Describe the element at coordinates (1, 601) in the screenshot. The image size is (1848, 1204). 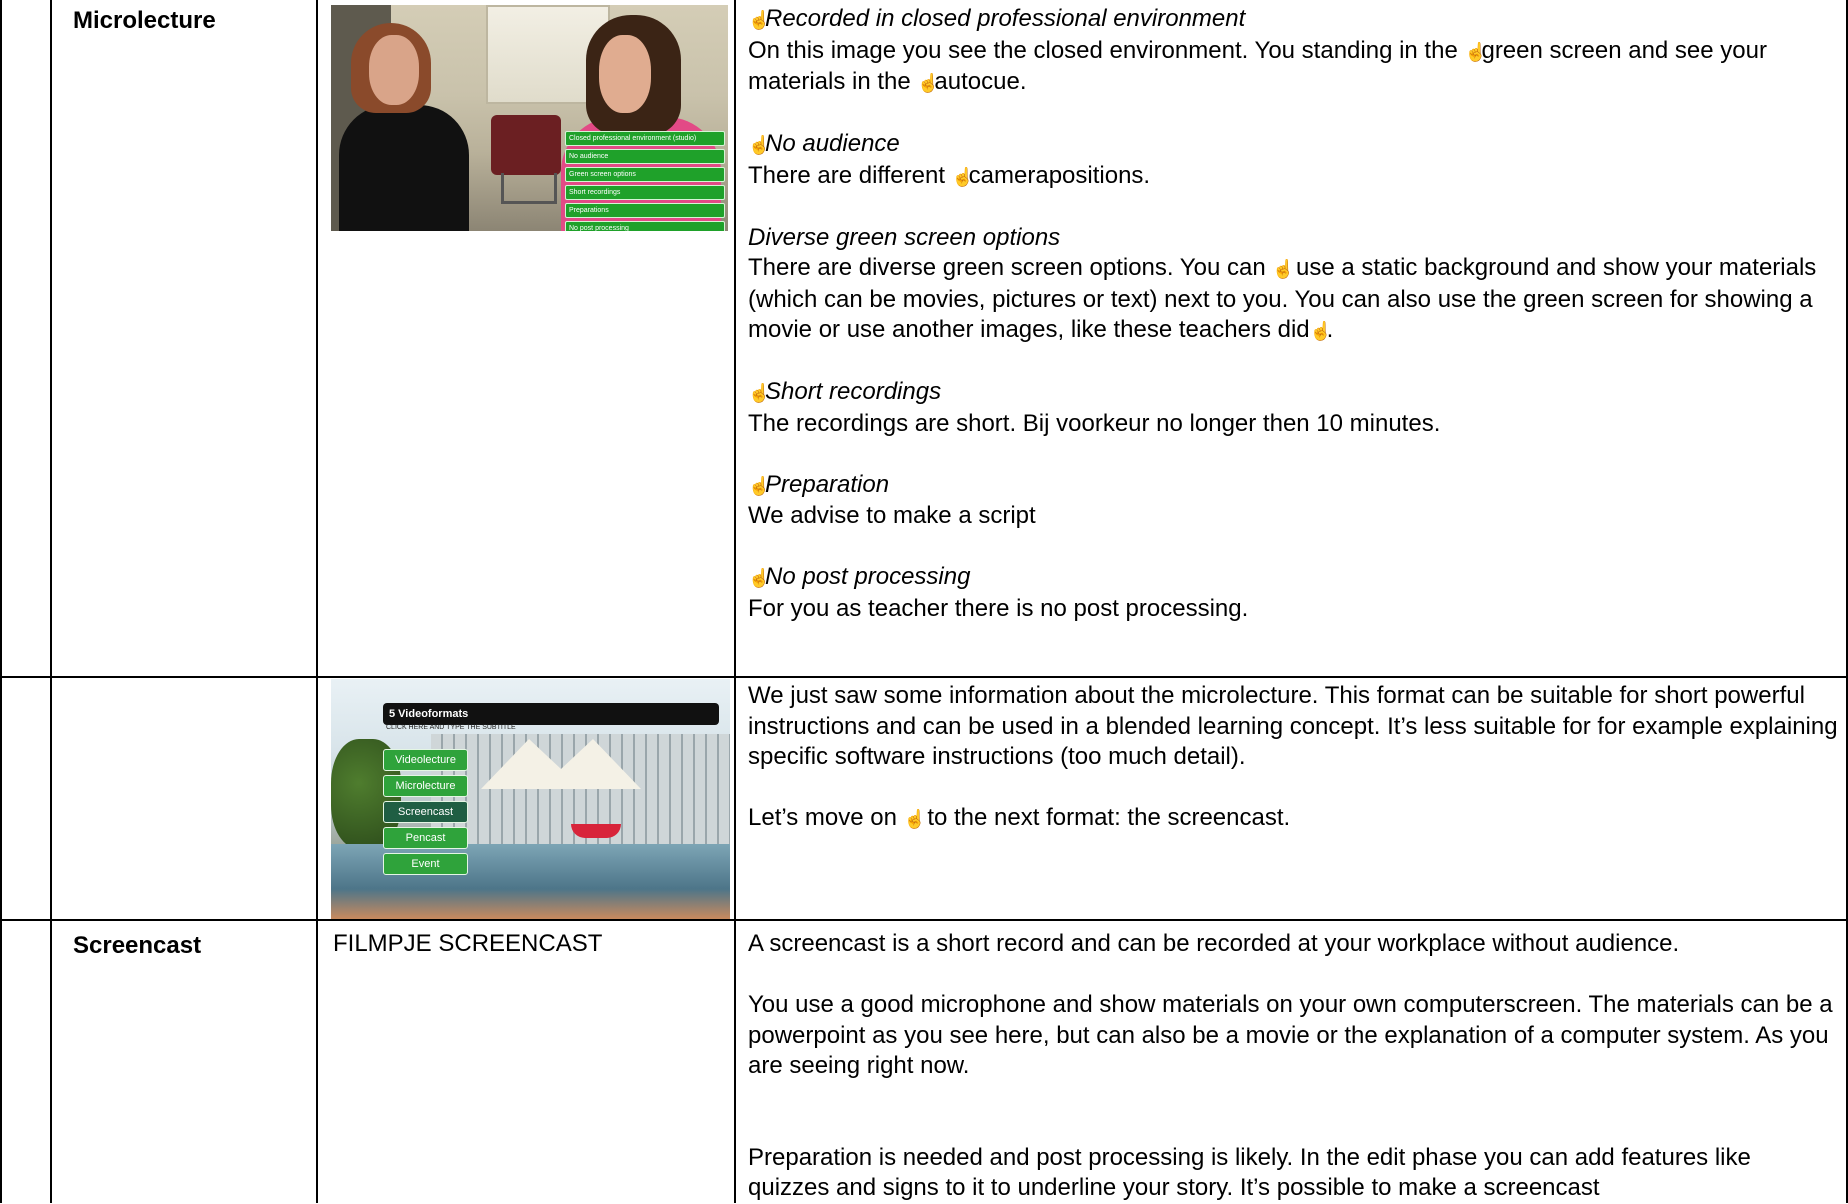
I see `table-border-left` at that location.